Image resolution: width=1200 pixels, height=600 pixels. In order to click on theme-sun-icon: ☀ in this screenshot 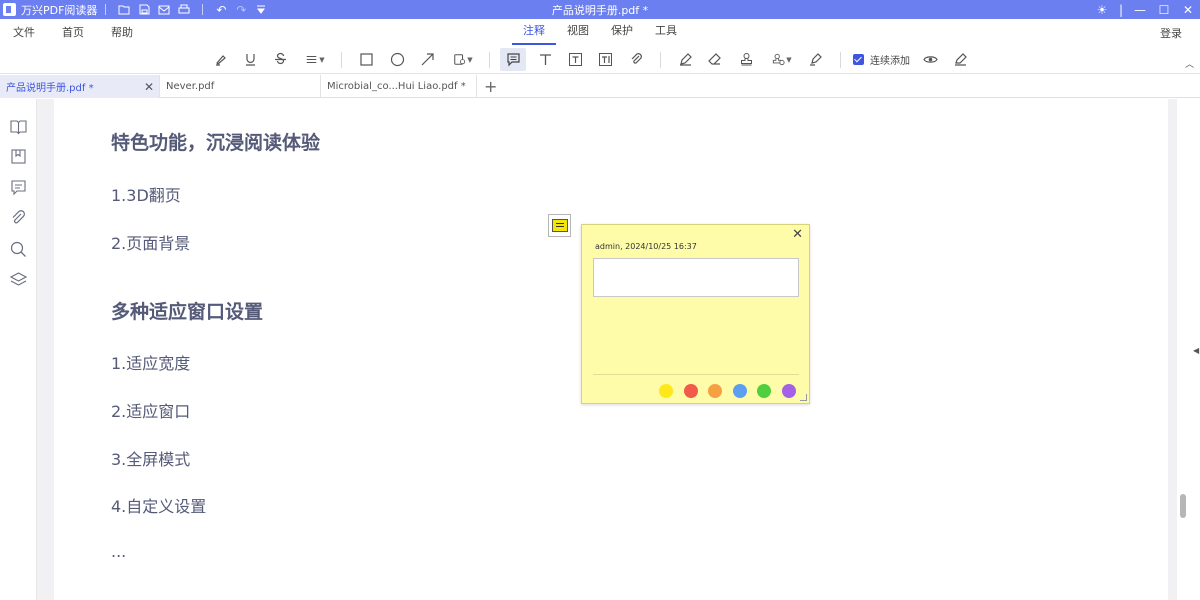, I will do `click(1102, 10)`.